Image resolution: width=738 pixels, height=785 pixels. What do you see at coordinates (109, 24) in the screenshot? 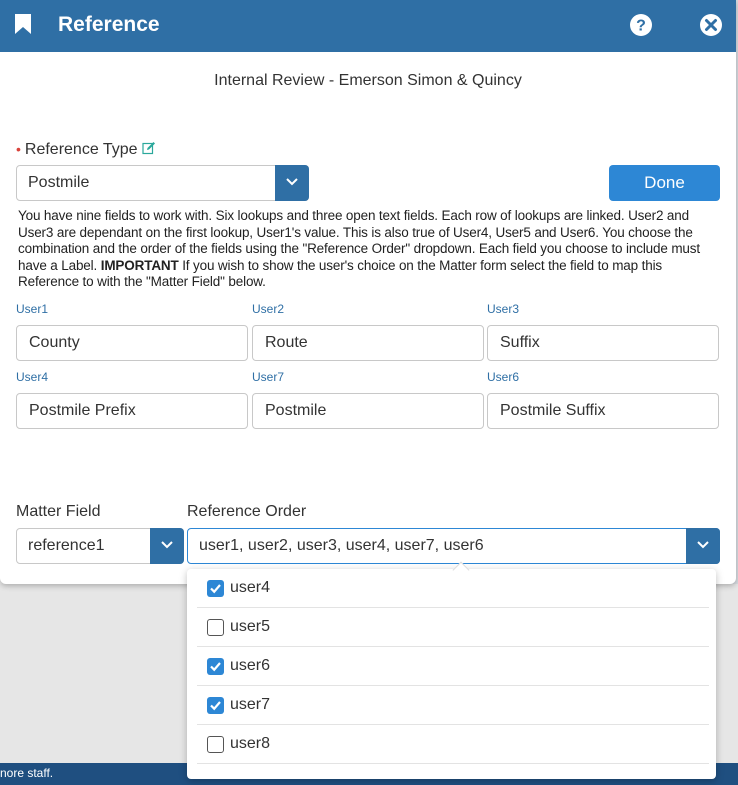
I see `modal-title: Reference` at bounding box center [109, 24].